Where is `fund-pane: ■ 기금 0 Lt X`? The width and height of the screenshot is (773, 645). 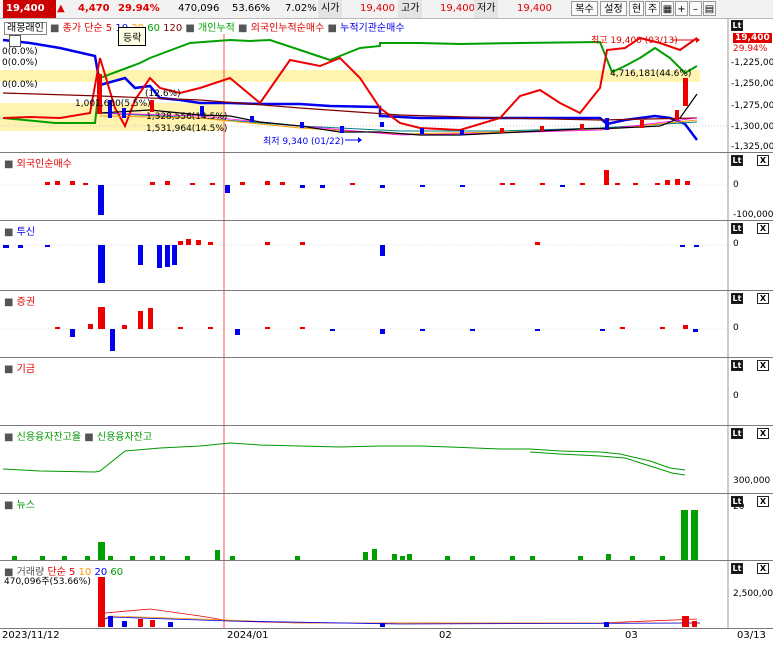
fund-pane: ■ 기금 0 Lt X is located at coordinates (386, 391).